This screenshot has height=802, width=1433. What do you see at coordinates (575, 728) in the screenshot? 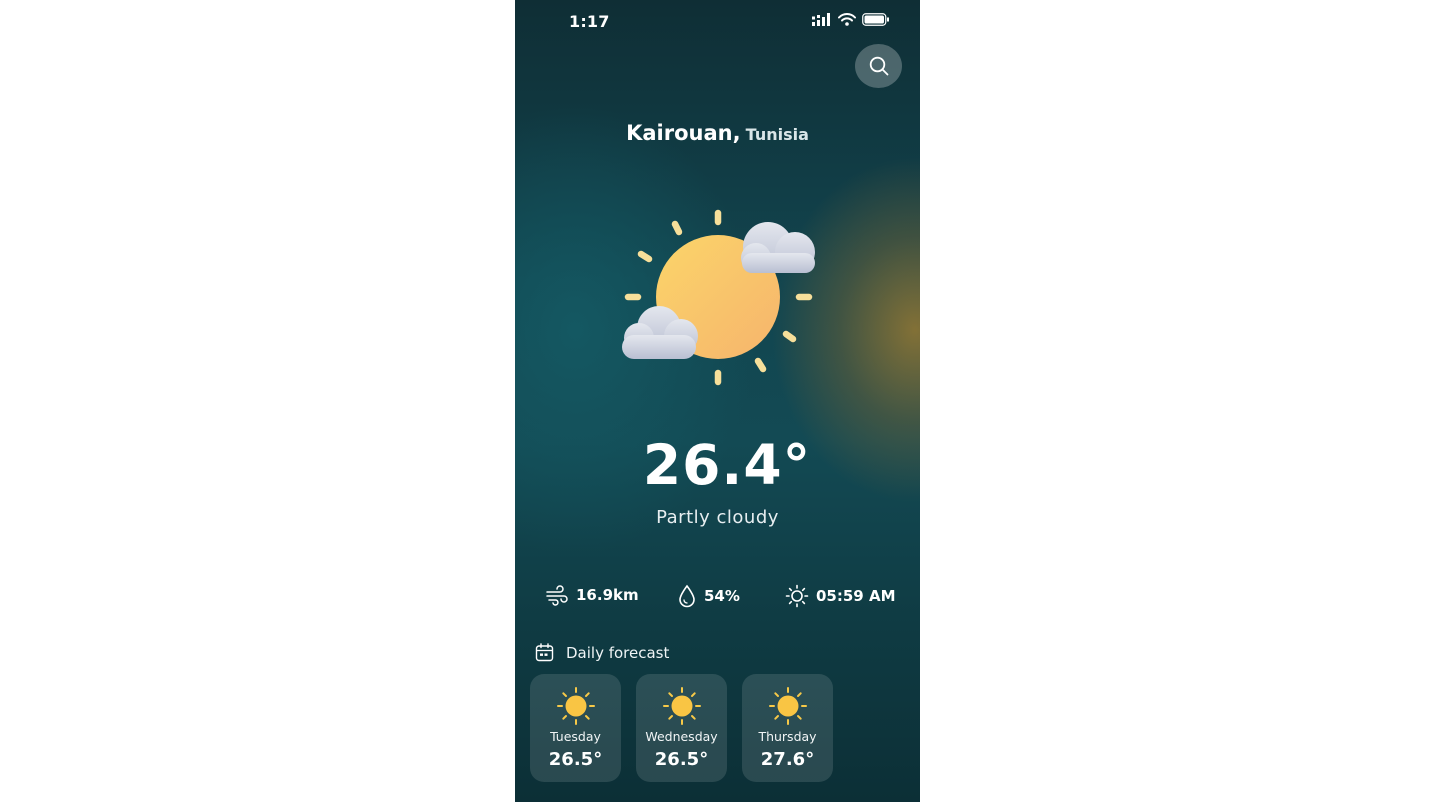
I see `forecast-card-tuesday: Tuesday 26.5°` at bounding box center [575, 728].